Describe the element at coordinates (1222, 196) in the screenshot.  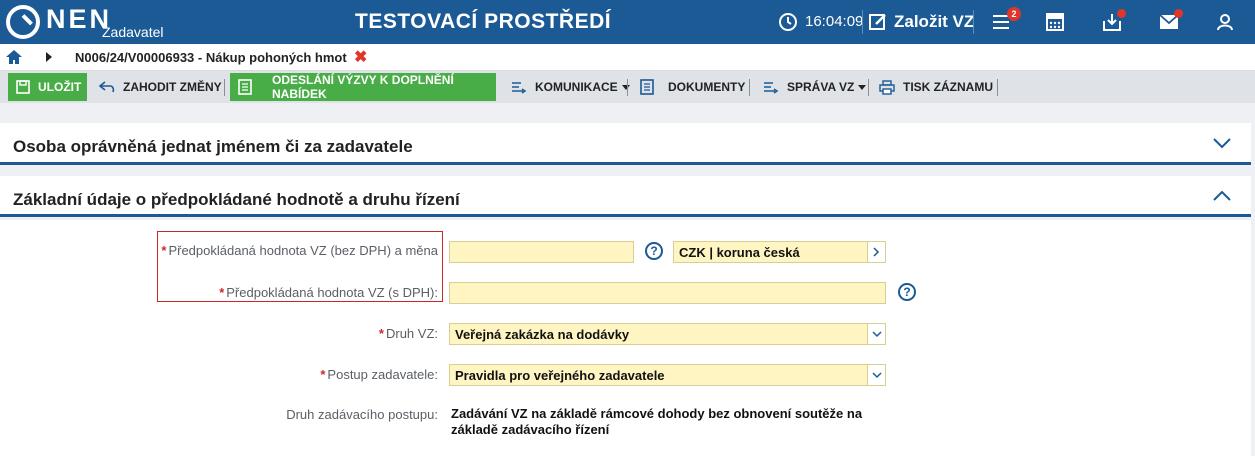
I see `chevron-up-icon` at that location.